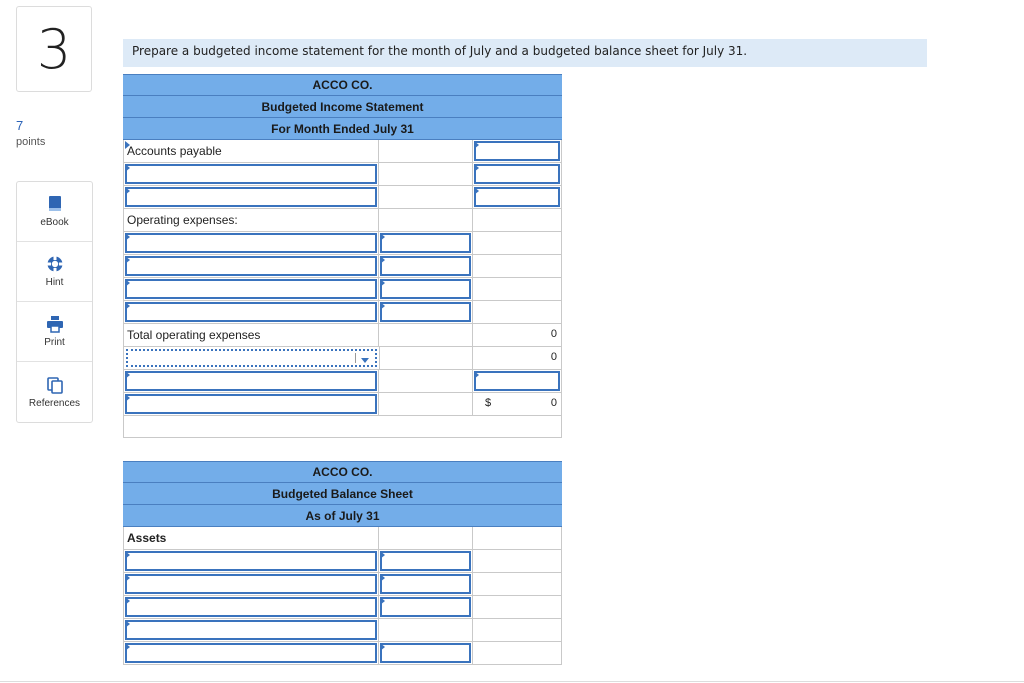 Image resolution: width=1024 pixels, height=683 pixels. What do you see at coordinates (355, 358) in the screenshot?
I see `dropdown-divider` at bounding box center [355, 358].